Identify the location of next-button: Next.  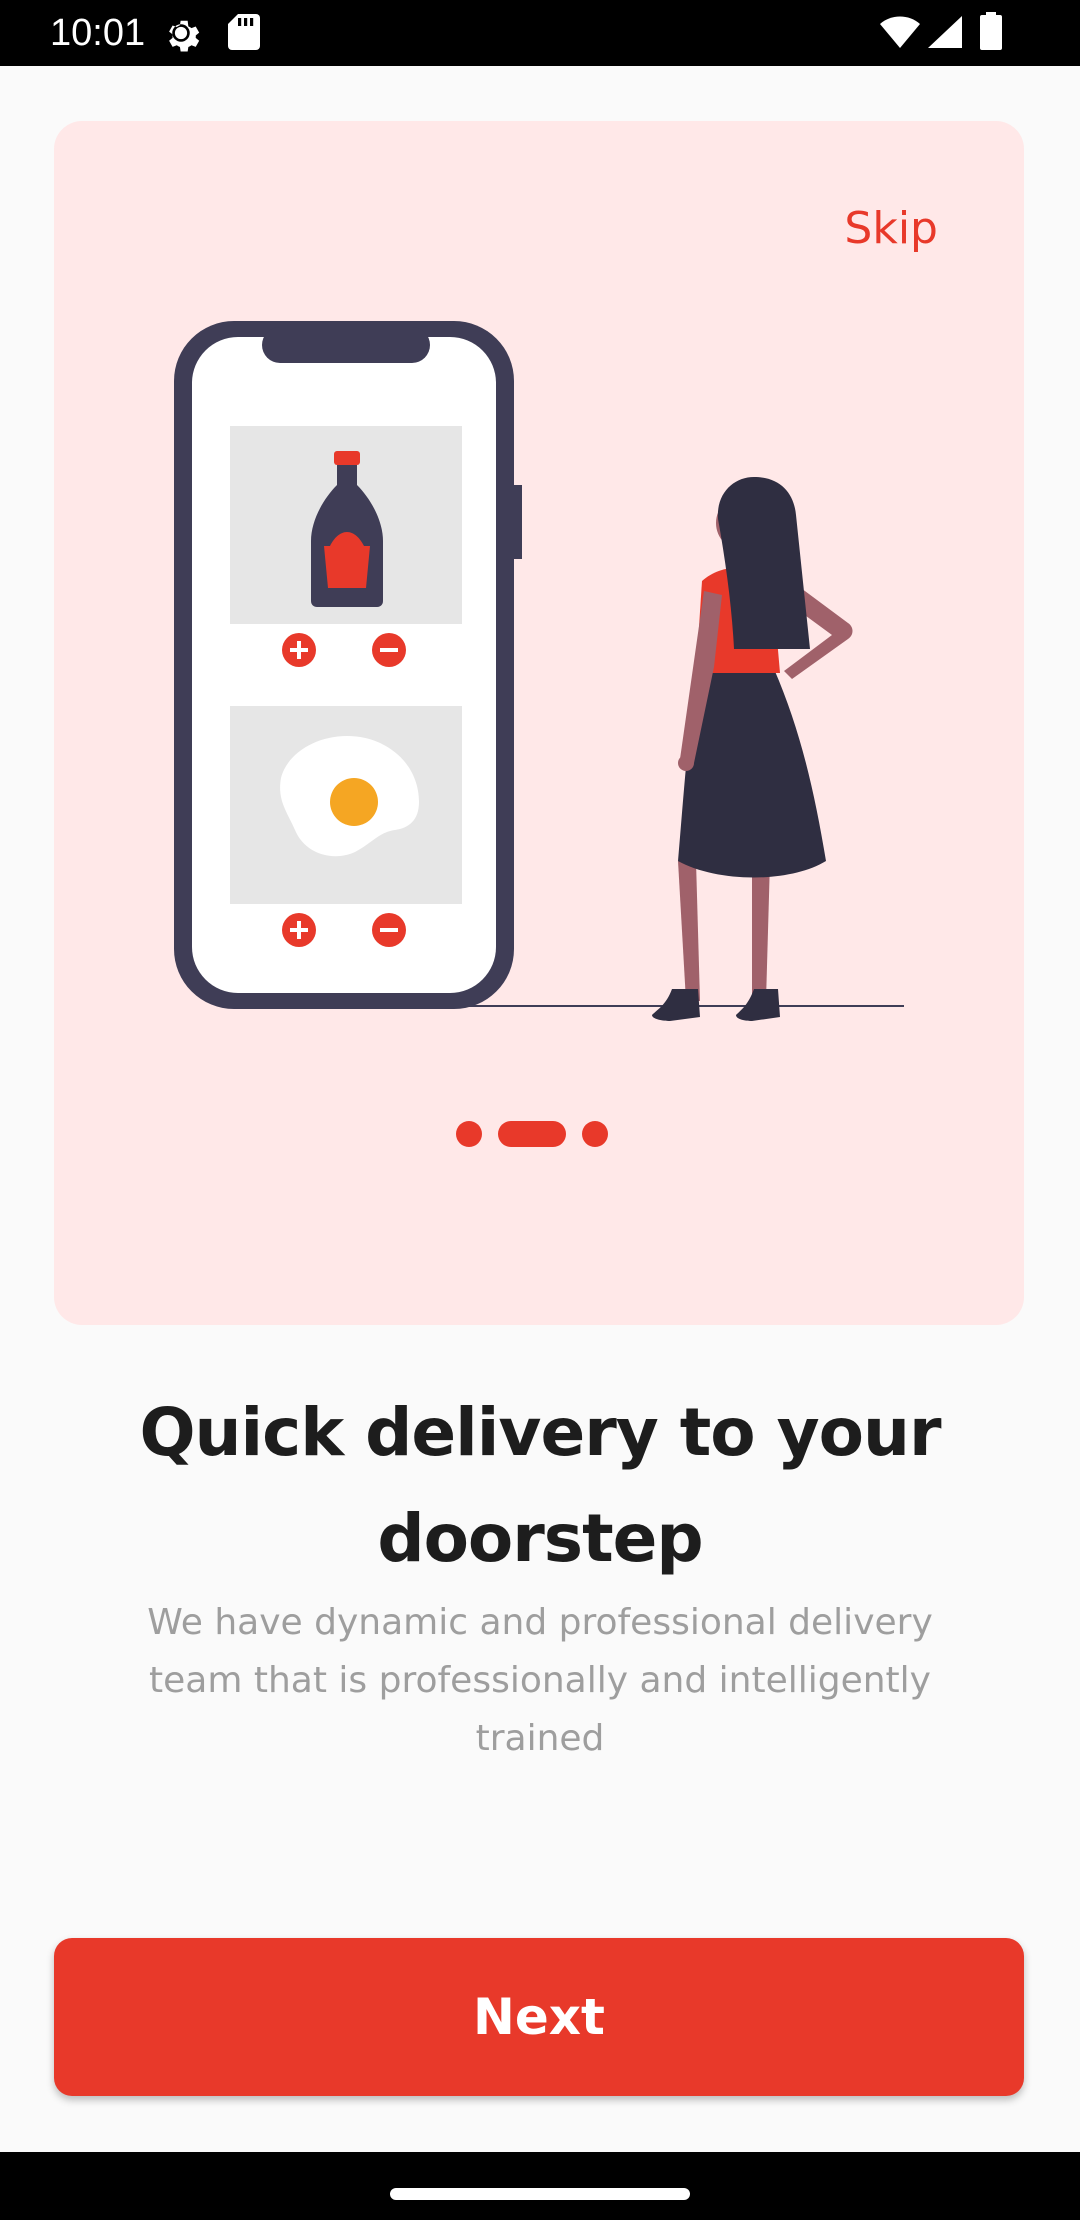
(539, 2017).